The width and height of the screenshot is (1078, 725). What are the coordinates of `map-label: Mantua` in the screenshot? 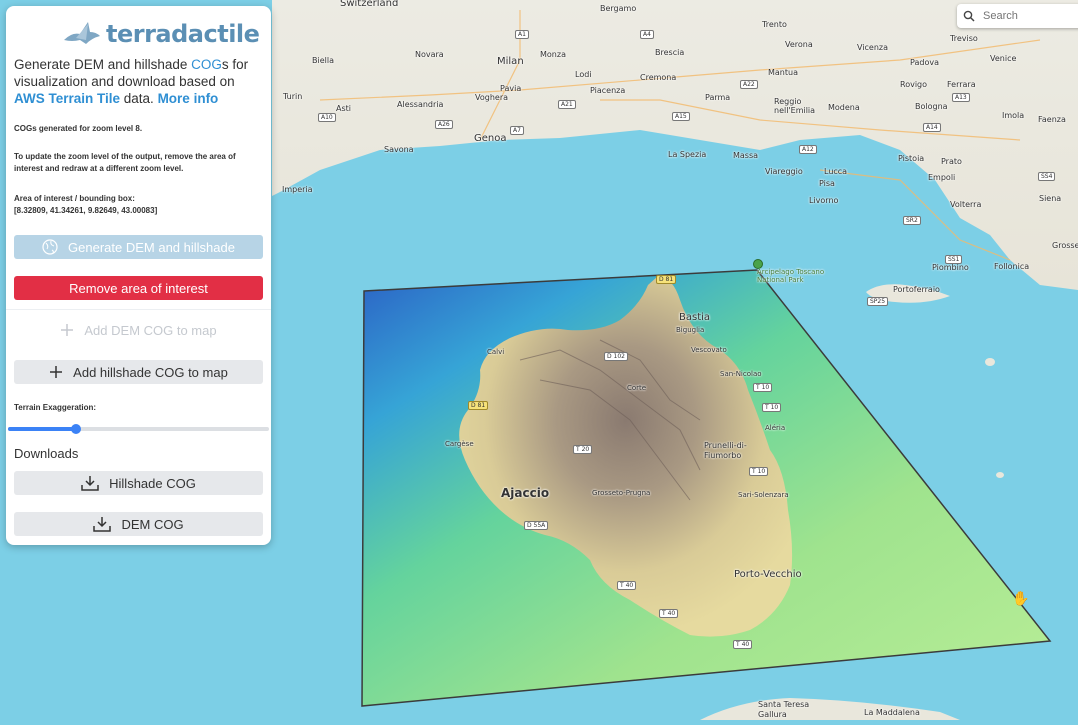 It's located at (783, 72).